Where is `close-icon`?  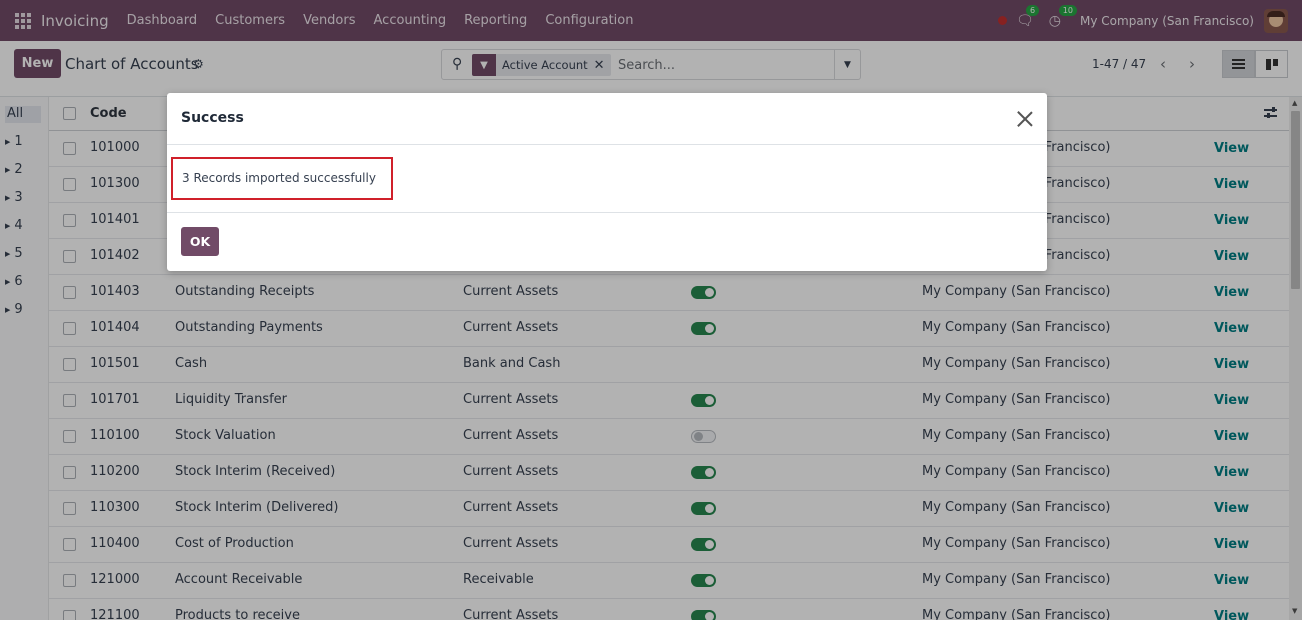
close-icon is located at coordinates (1024, 118).